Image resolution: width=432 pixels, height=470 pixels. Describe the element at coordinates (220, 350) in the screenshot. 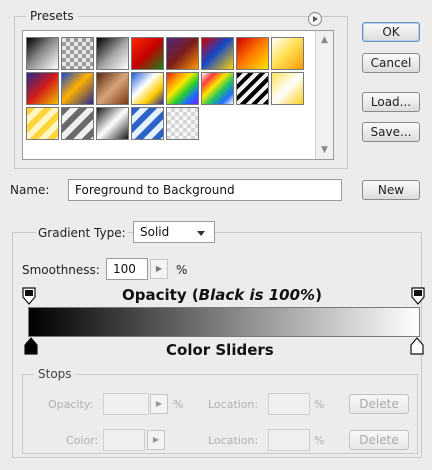

I see `color-sliders-title: Color Sliders` at that location.